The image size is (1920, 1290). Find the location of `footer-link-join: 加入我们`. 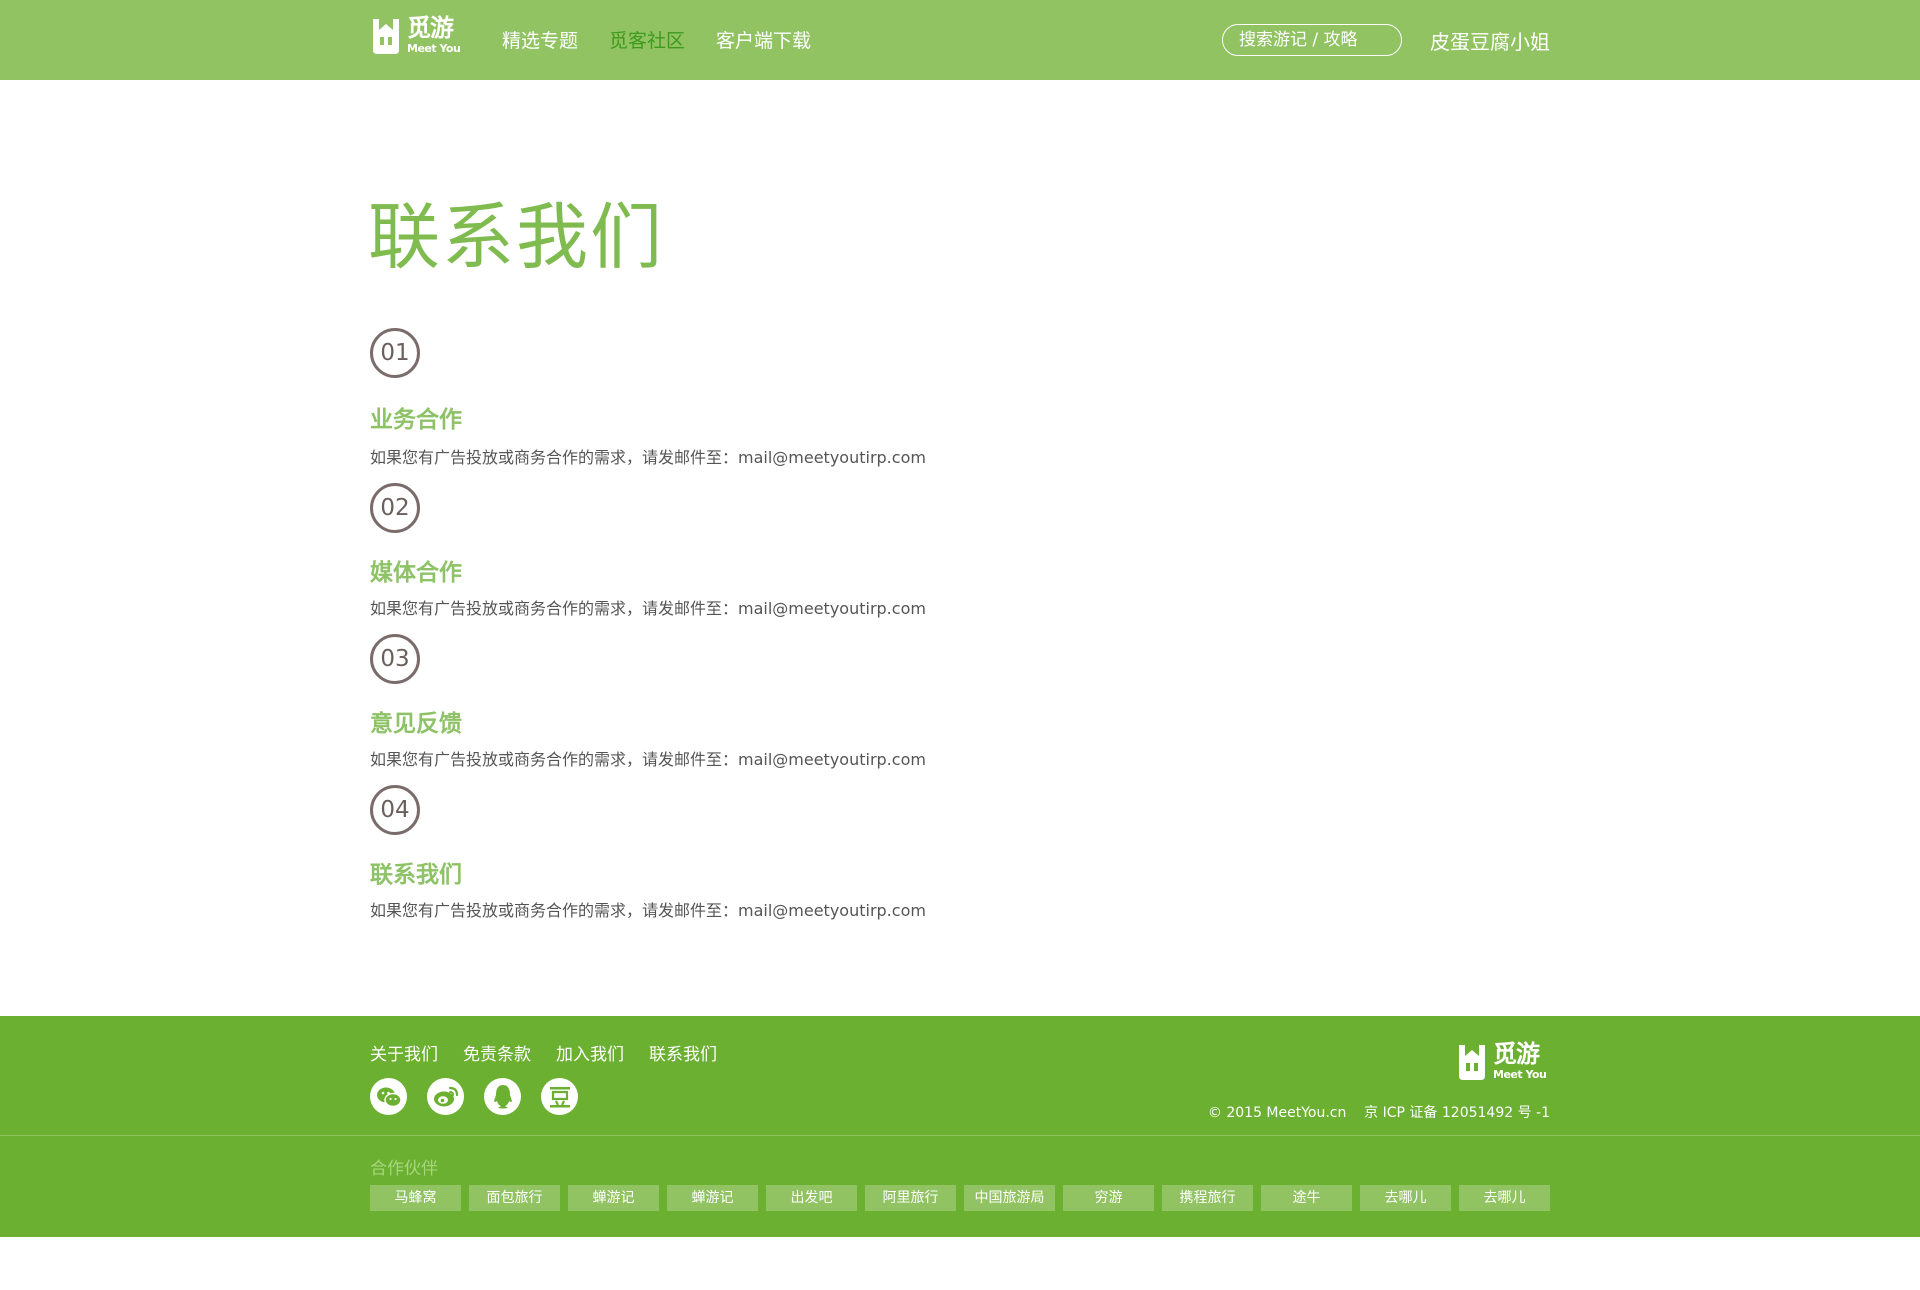

footer-link-join: 加入我们 is located at coordinates (590, 1052).